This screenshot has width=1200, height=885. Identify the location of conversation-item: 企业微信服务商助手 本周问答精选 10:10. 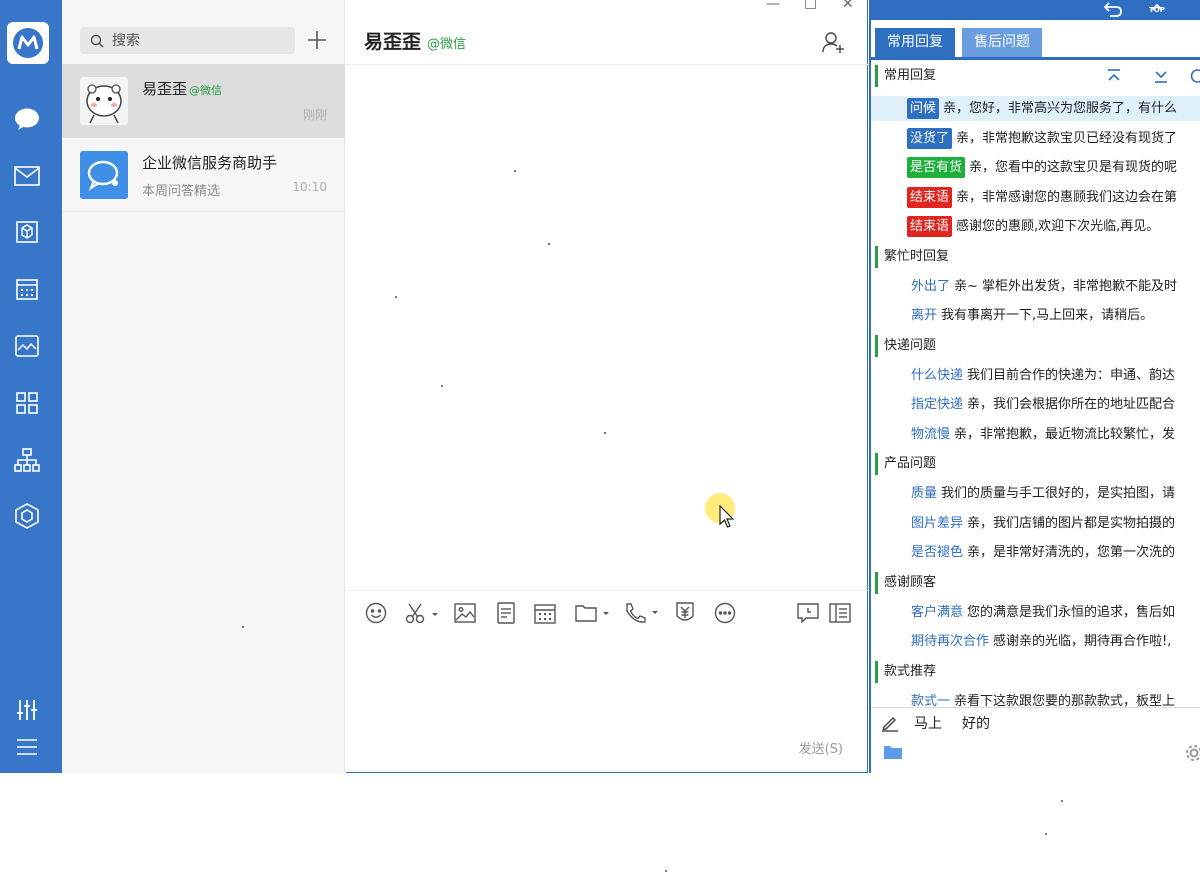
(203, 175).